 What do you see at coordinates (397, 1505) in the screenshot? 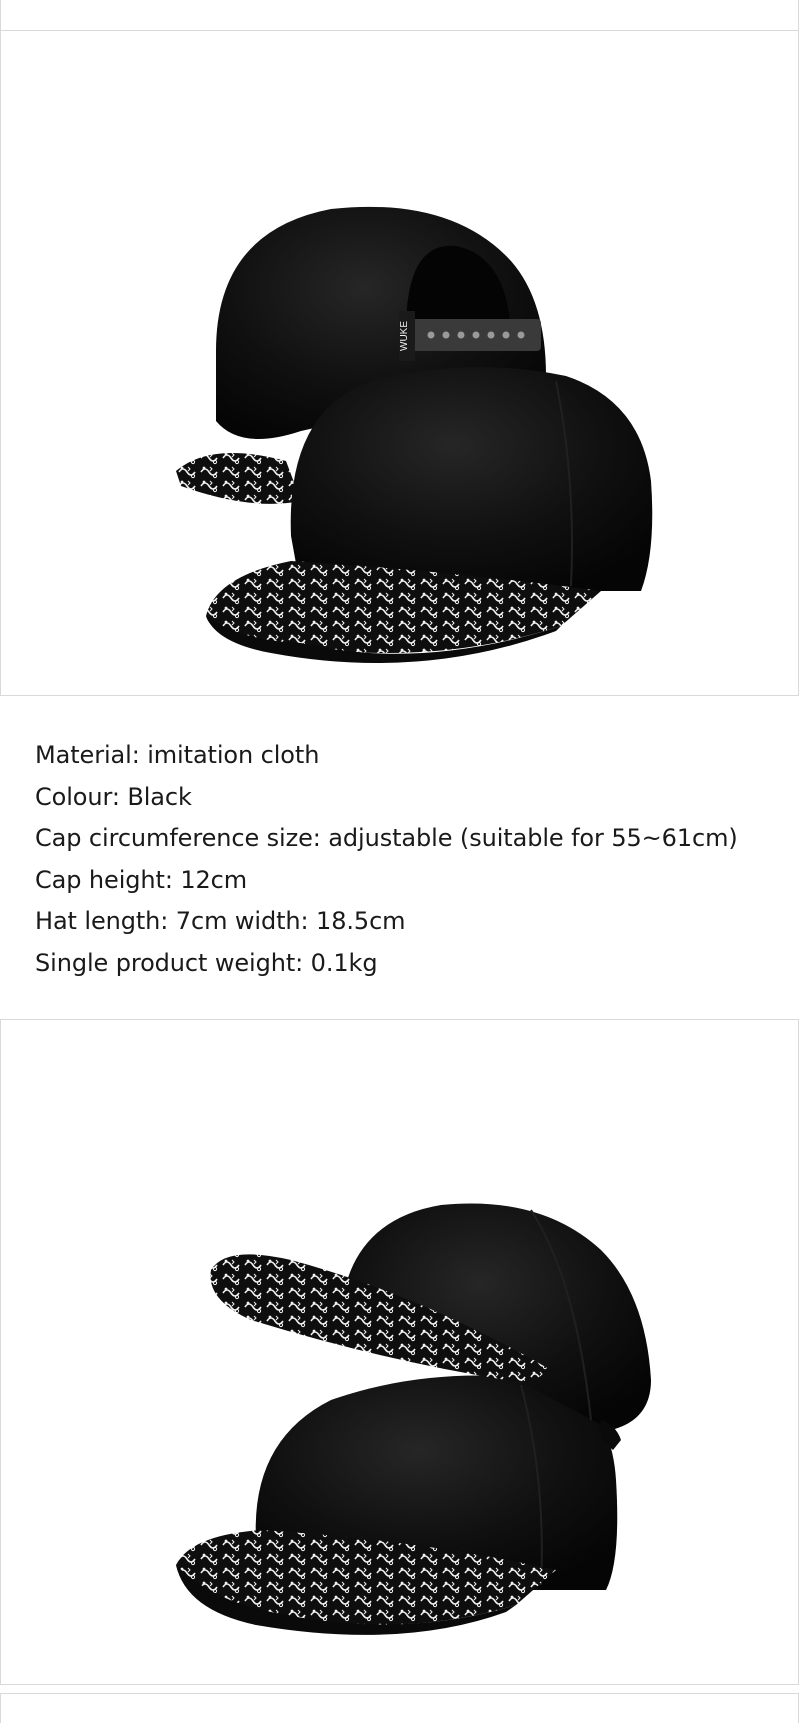
I see `bottom-cap` at bounding box center [397, 1505].